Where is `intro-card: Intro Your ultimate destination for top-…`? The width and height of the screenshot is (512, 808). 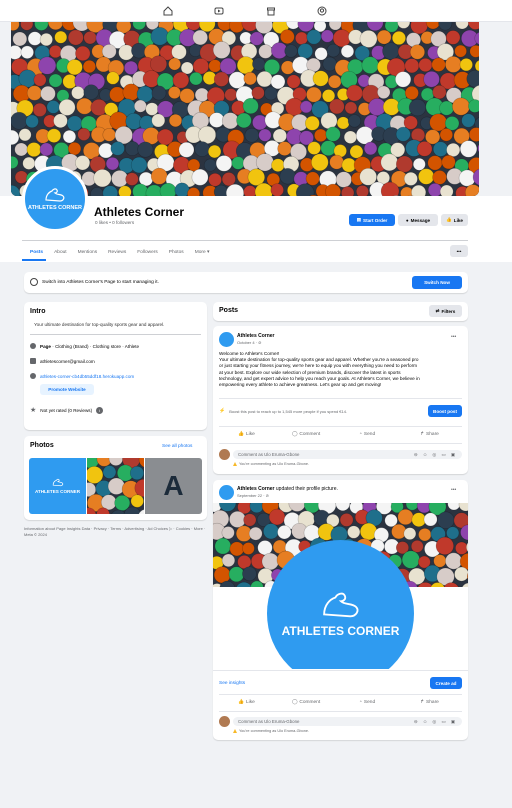 intro-card: Intro Your ultimate destination for top-… is located at coordinates (115, 366).